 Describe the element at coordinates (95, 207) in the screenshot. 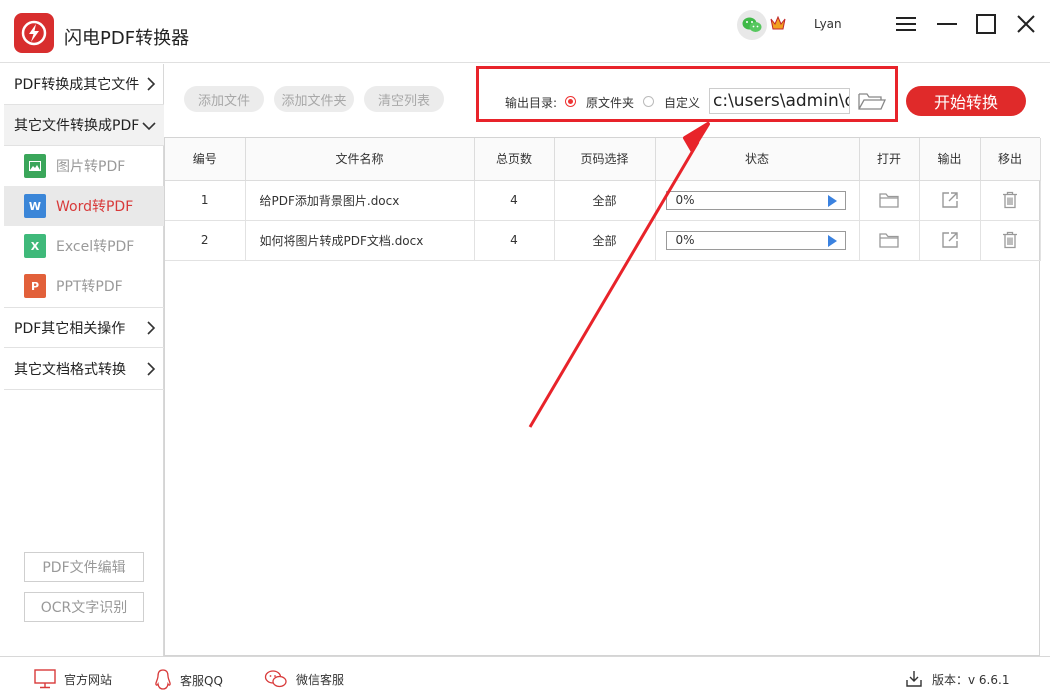

I see `sidebar-item-label: Word转PDF` at that location.